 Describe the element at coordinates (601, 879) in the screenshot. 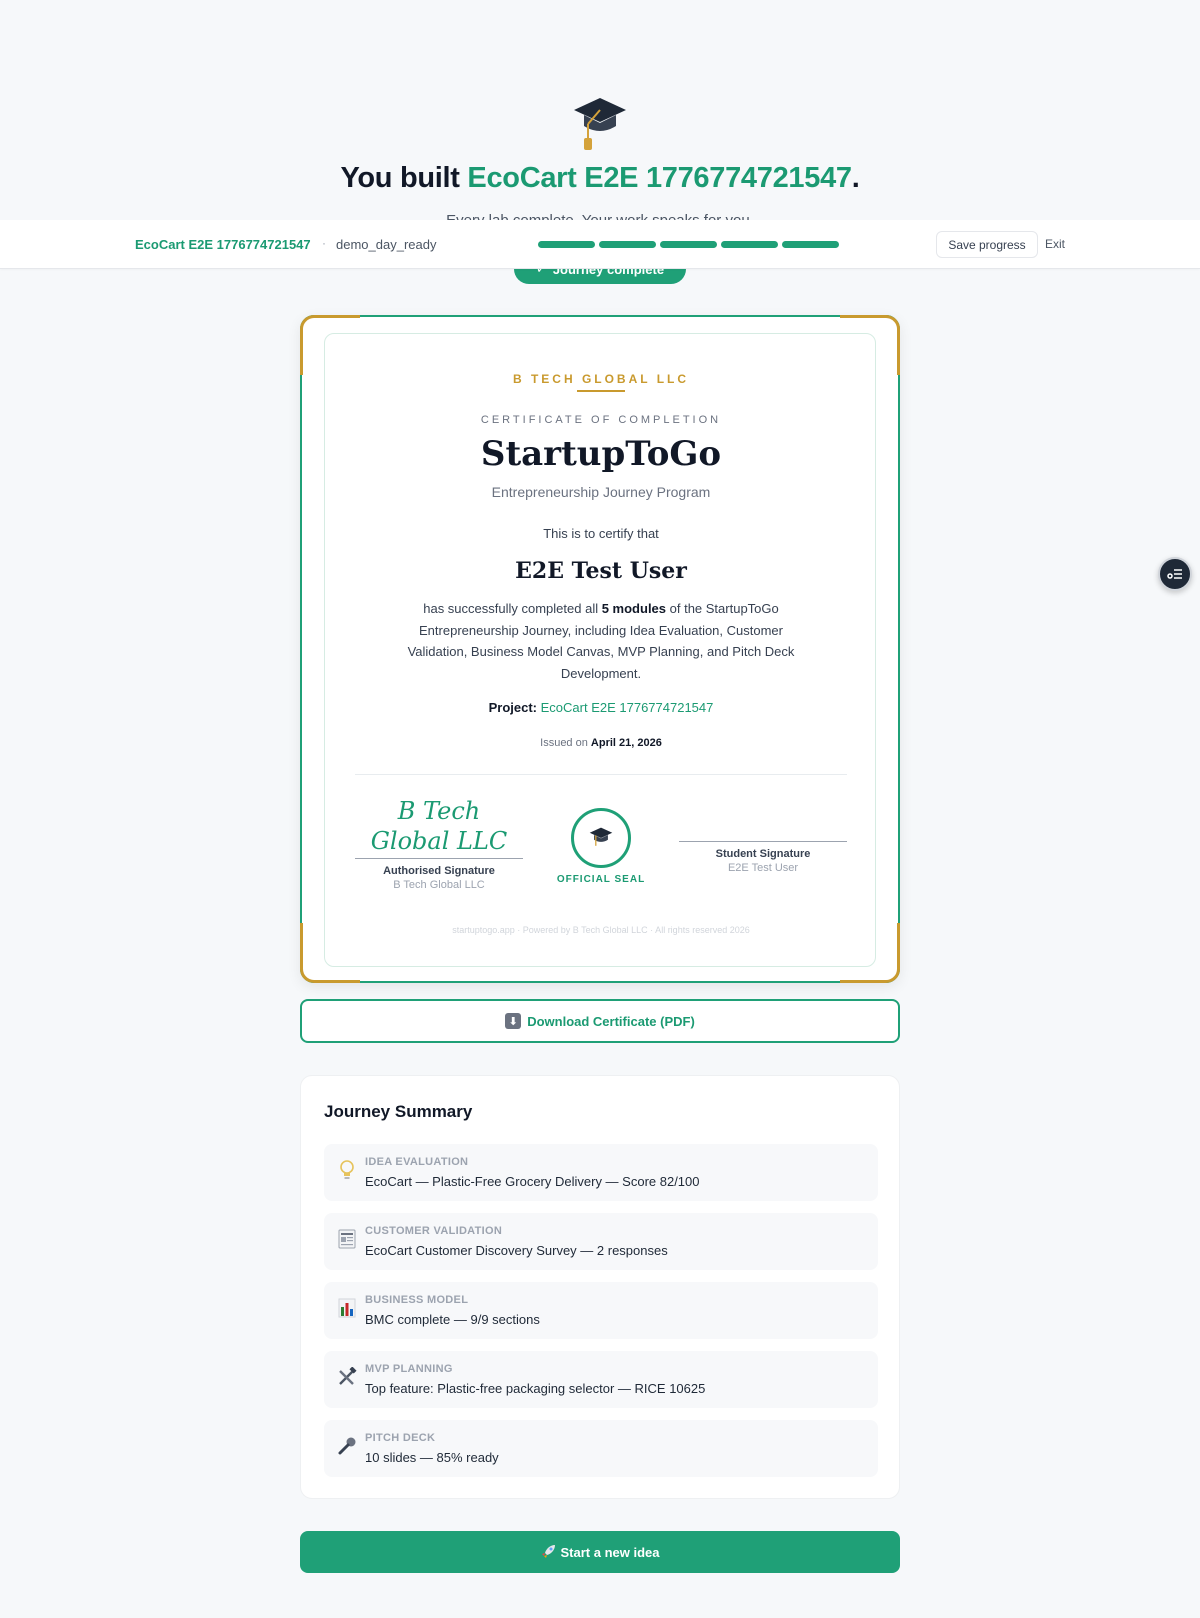

I see `seal-label: OFFICIAL SEAL` at that location.